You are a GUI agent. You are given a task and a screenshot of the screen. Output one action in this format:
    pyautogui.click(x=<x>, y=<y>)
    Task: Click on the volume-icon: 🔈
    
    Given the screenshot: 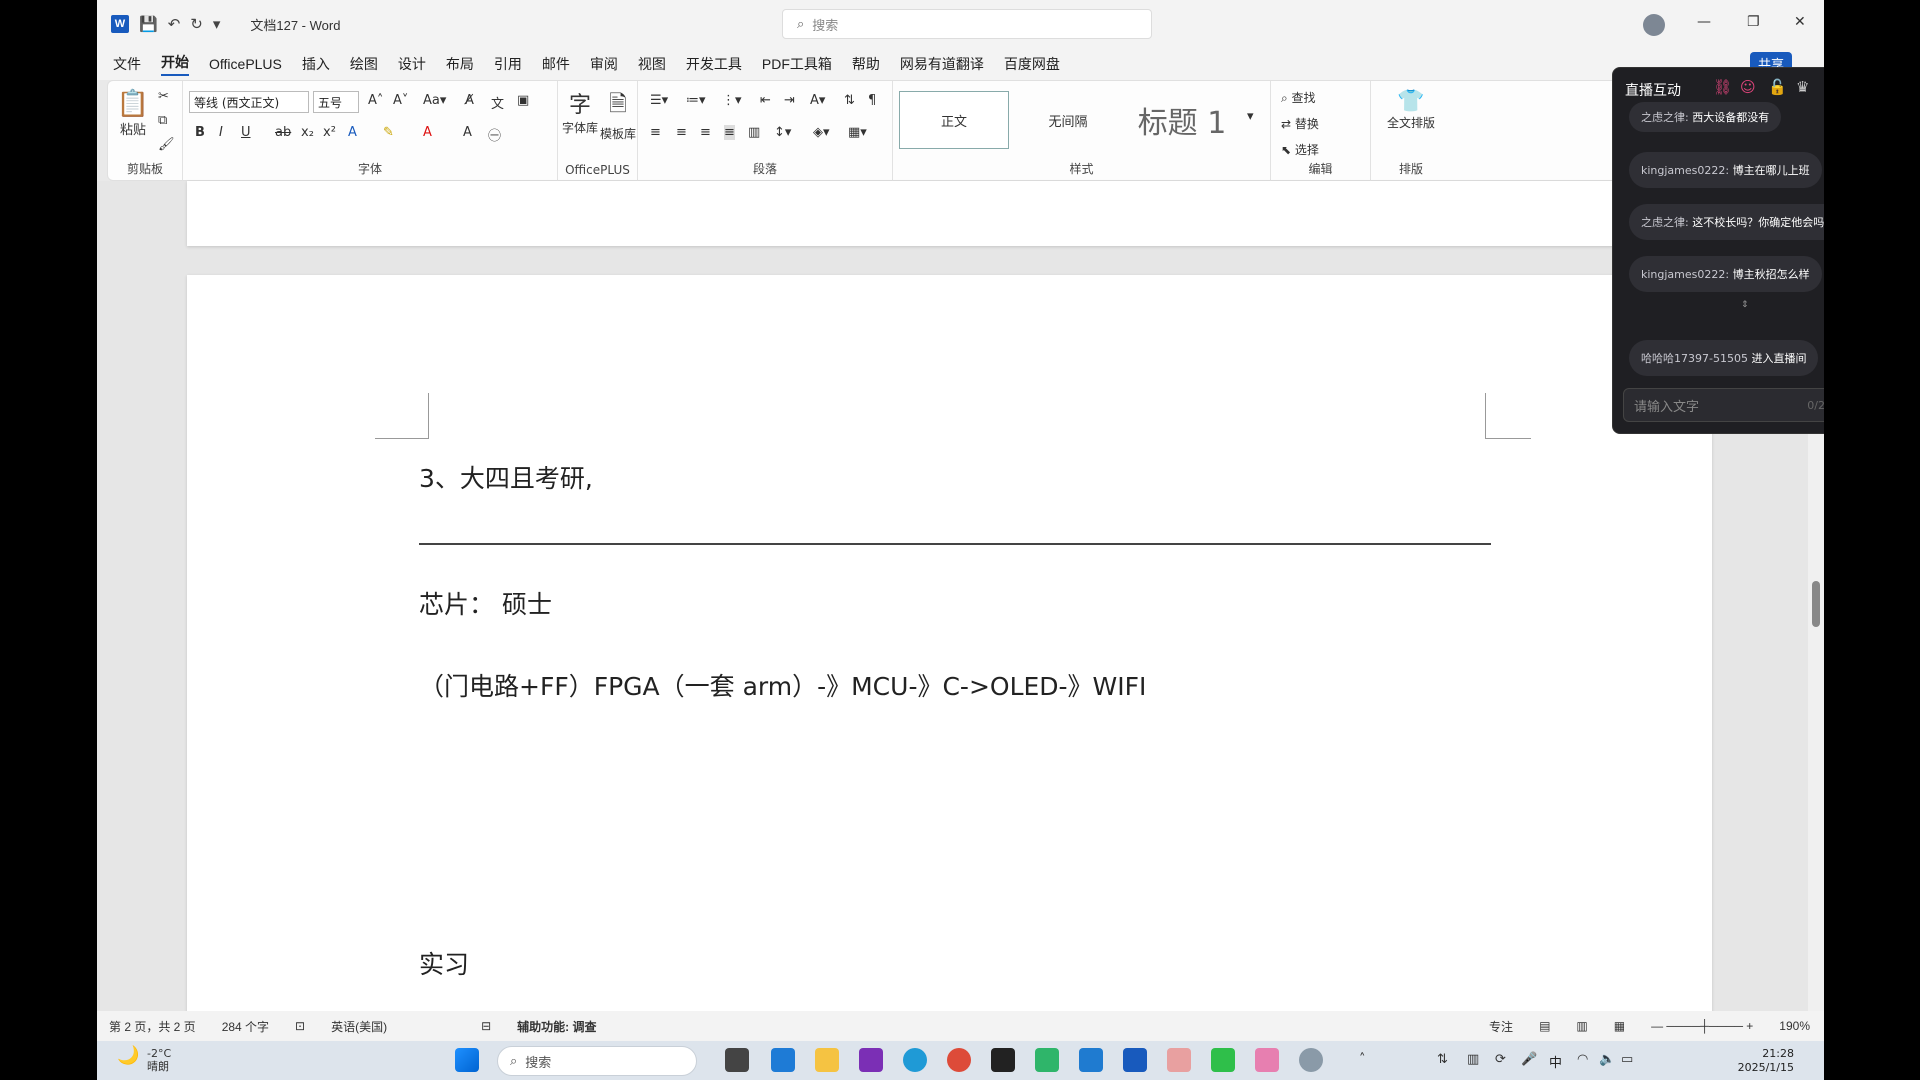 What is the action you would take?
    pyautogui.click(x=1607, y=1059)
    